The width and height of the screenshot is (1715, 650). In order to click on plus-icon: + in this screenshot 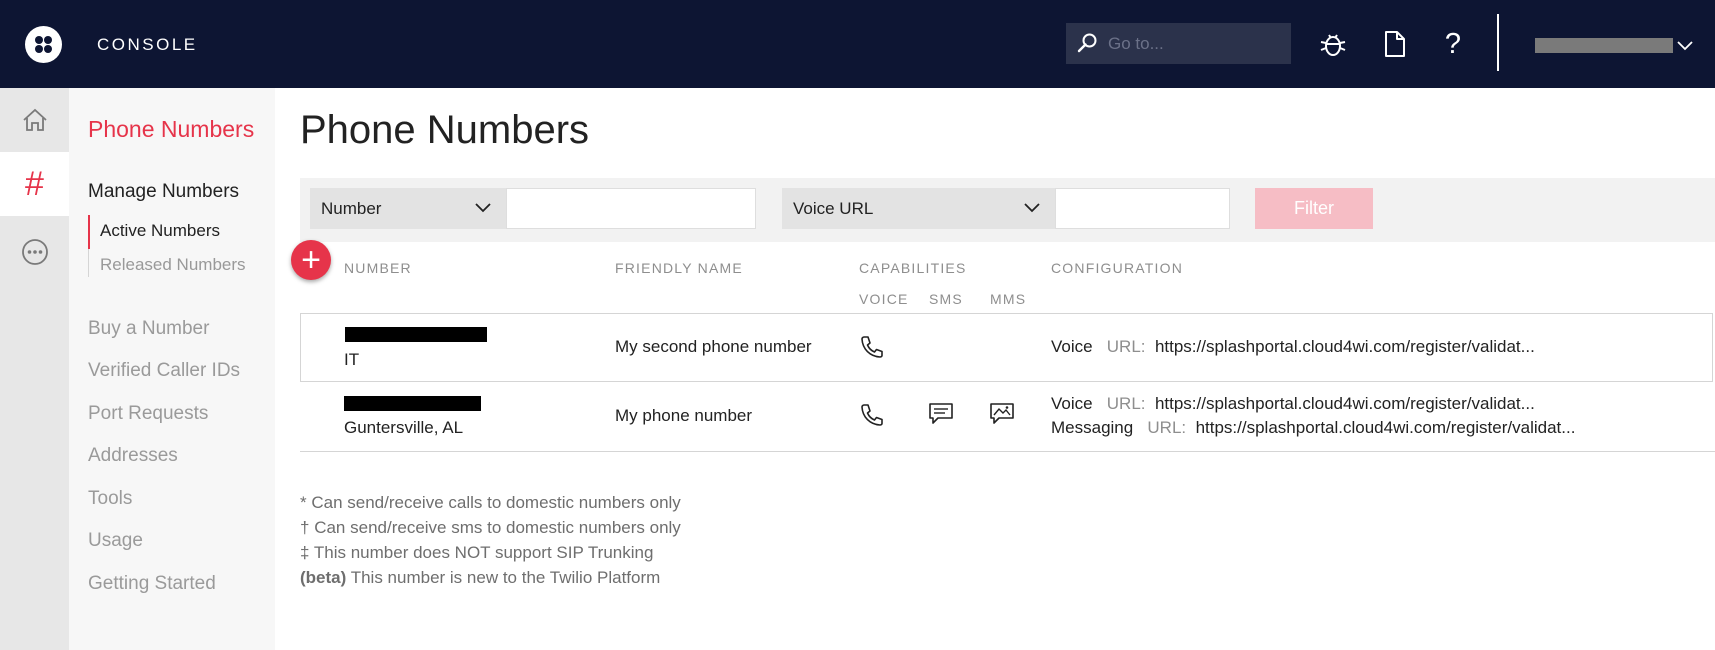, I will do `click(311, 260)`.